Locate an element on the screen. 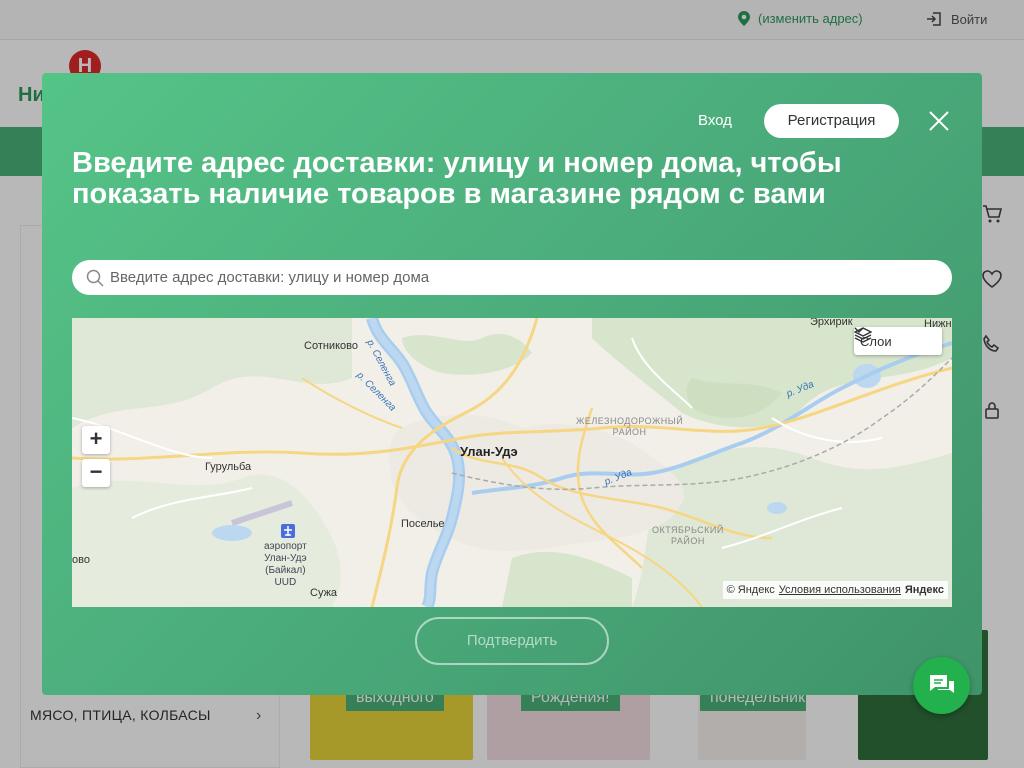  address-search-input is located at coordinates (520, 277).